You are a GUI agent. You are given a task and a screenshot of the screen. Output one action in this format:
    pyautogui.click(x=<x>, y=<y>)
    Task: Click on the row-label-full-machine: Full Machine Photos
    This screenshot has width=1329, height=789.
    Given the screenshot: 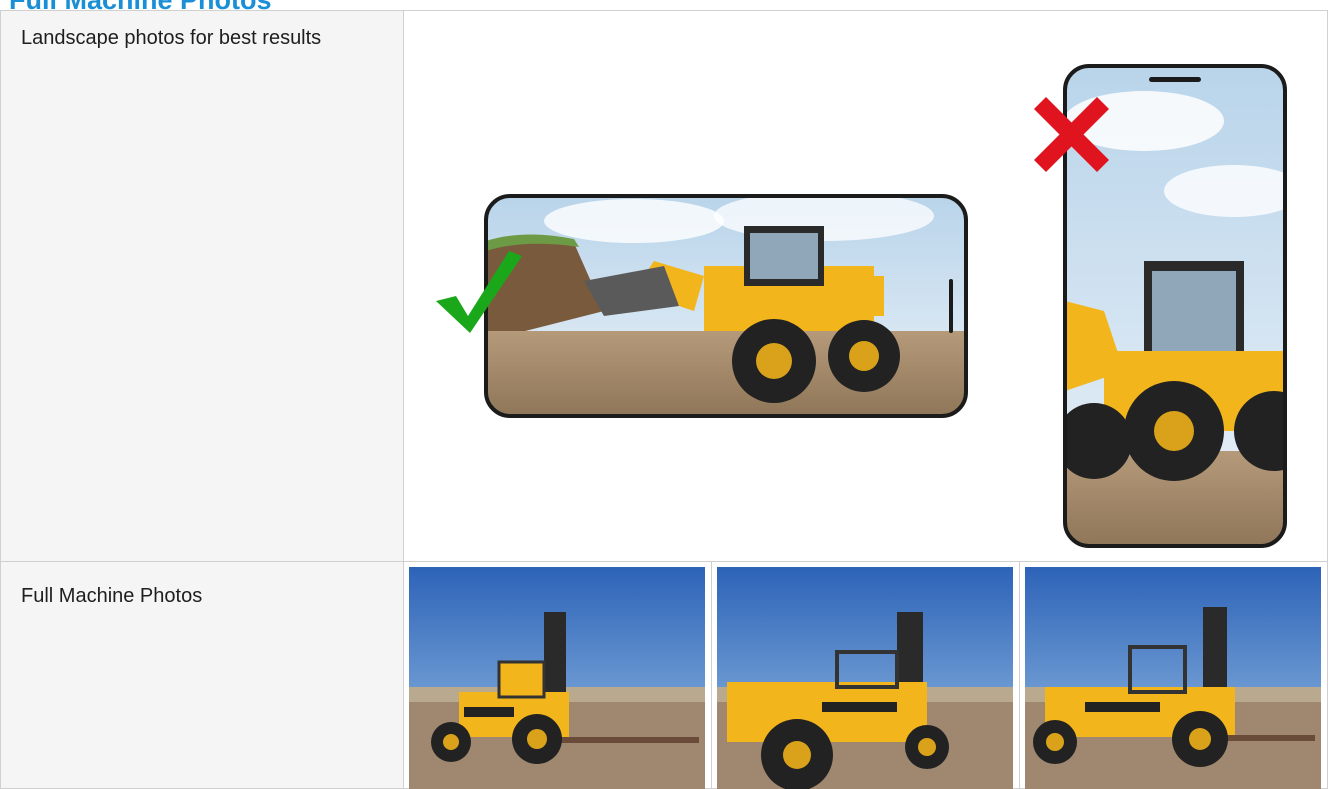 What is the action you would take?
    pyautogui.click(x=112, y=596)
    